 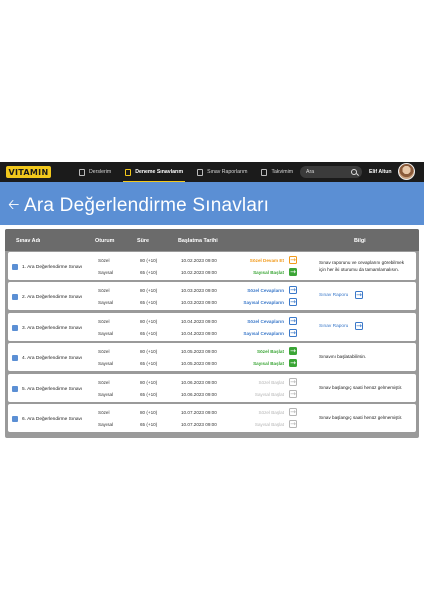 What do you see at coordinates (277, 172) in the screenshot?
I see `nav-item-takvimim: Takvimim` at bounding box center [277, 172].